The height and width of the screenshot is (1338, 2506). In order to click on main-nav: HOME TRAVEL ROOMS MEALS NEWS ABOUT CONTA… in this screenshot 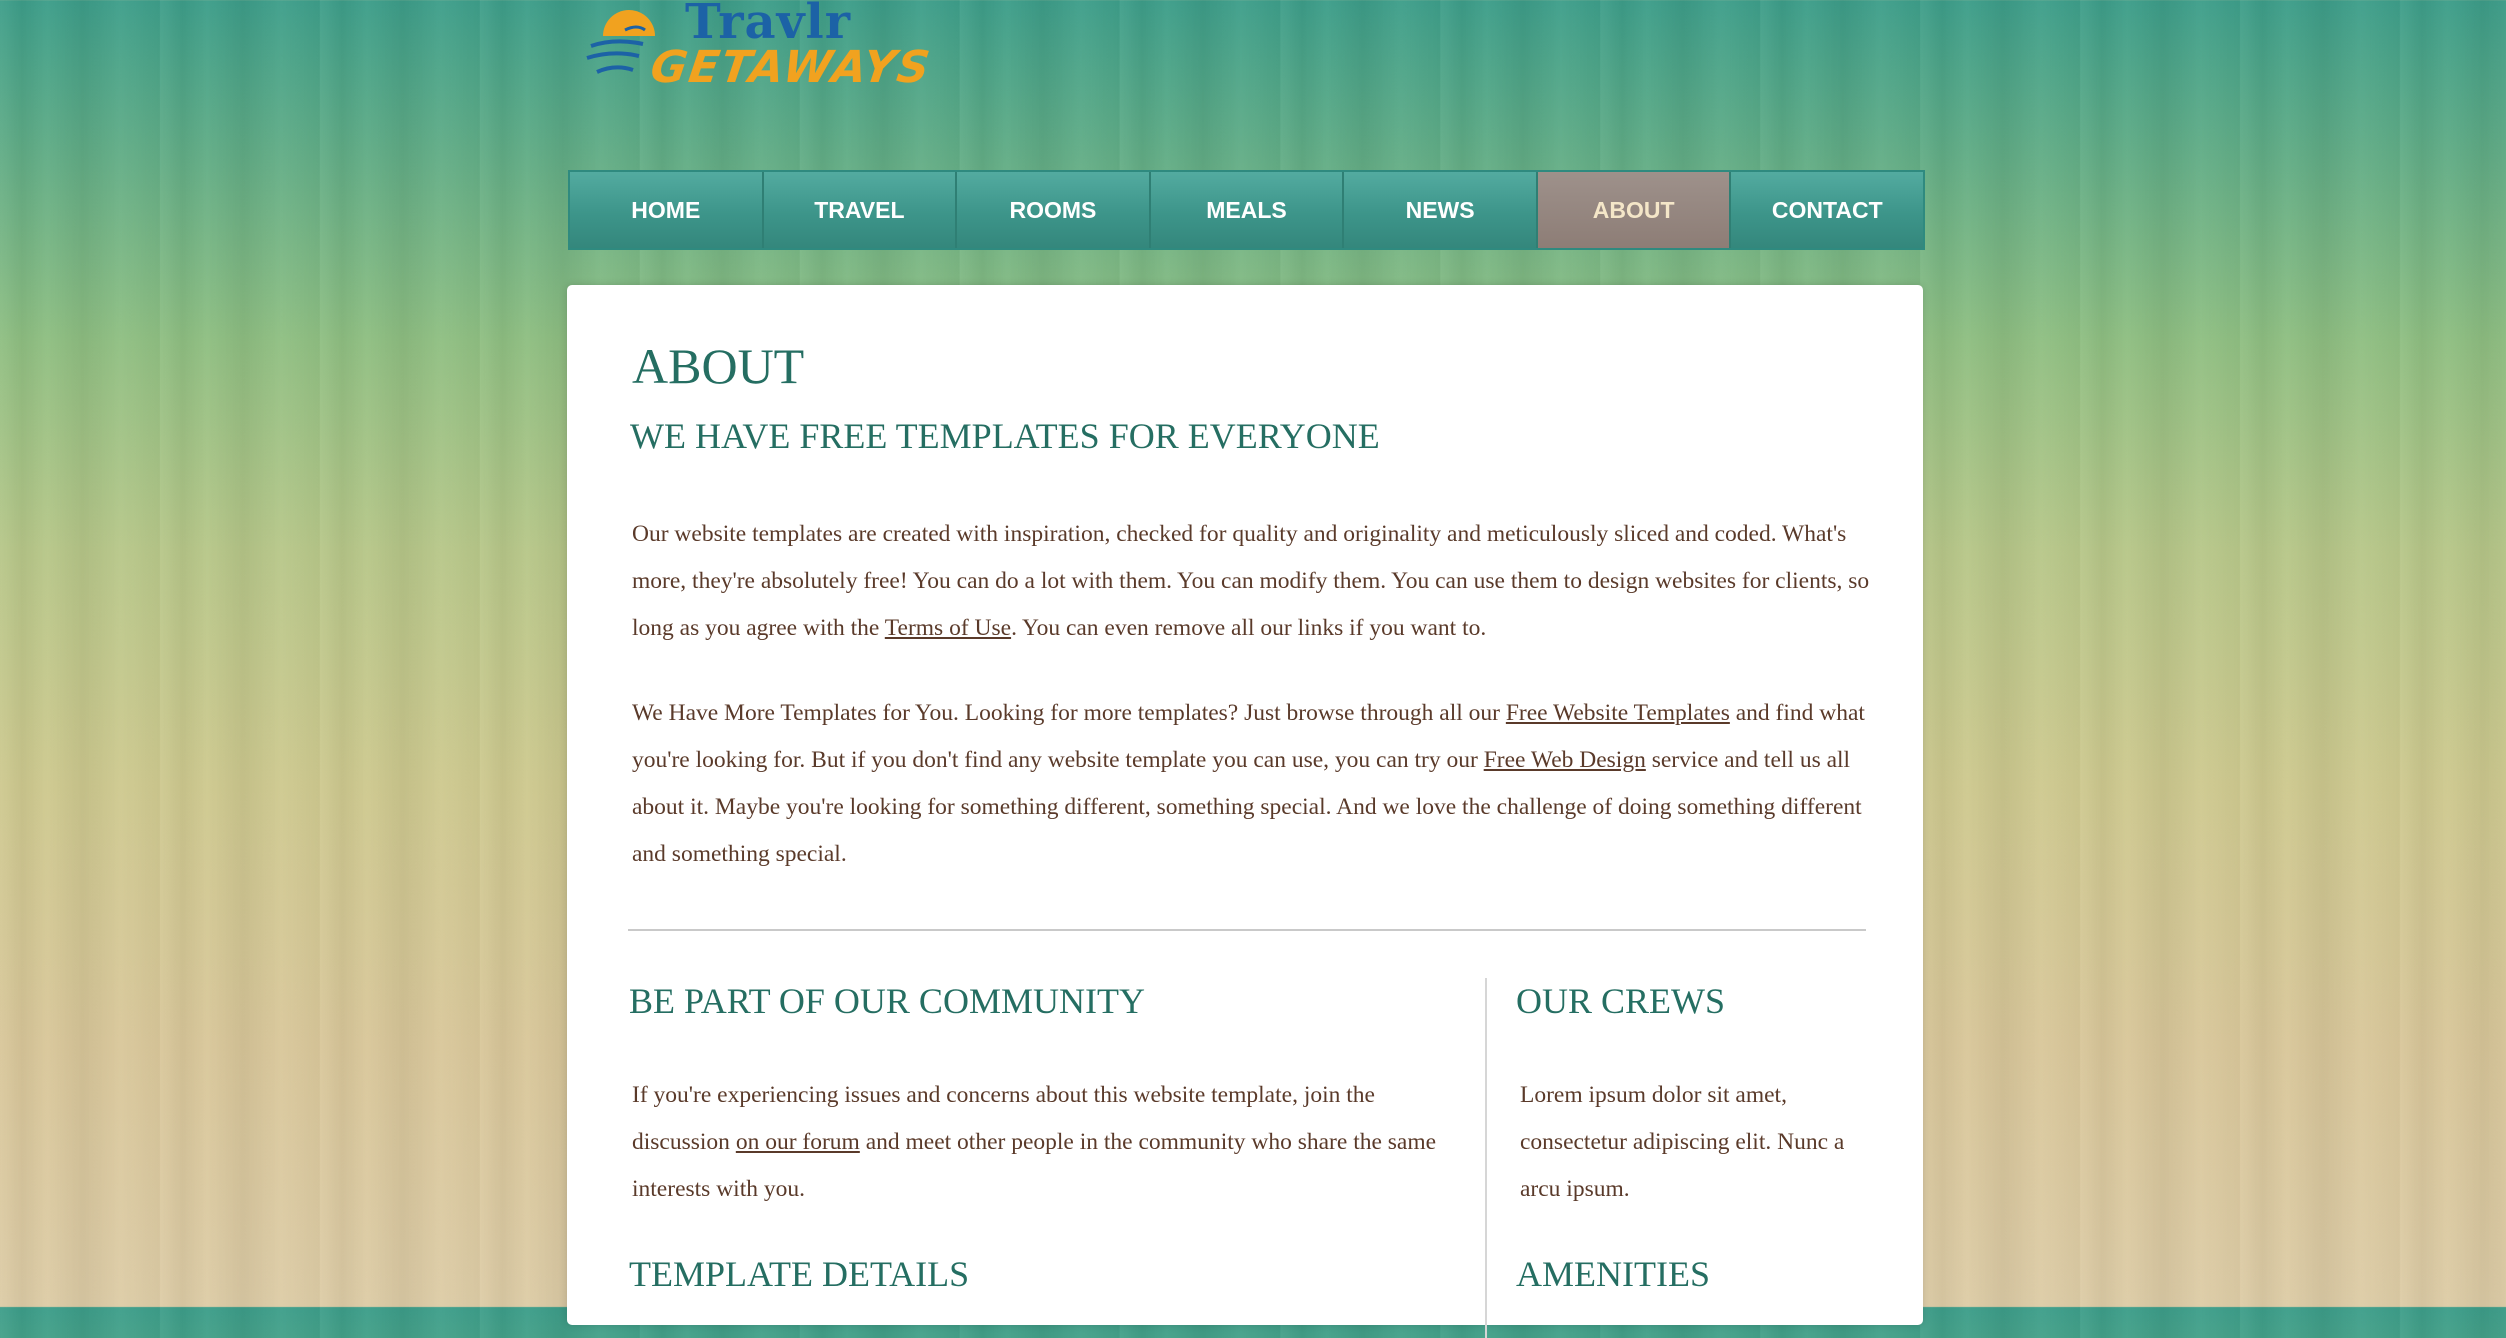, I will do `click(1246, 210)`.